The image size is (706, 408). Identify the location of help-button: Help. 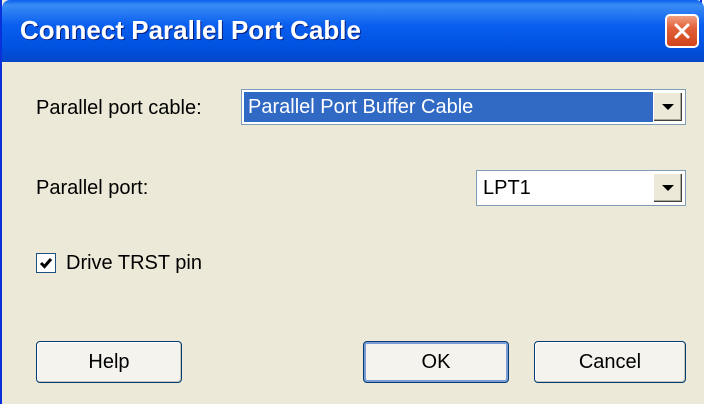
(109, 362).